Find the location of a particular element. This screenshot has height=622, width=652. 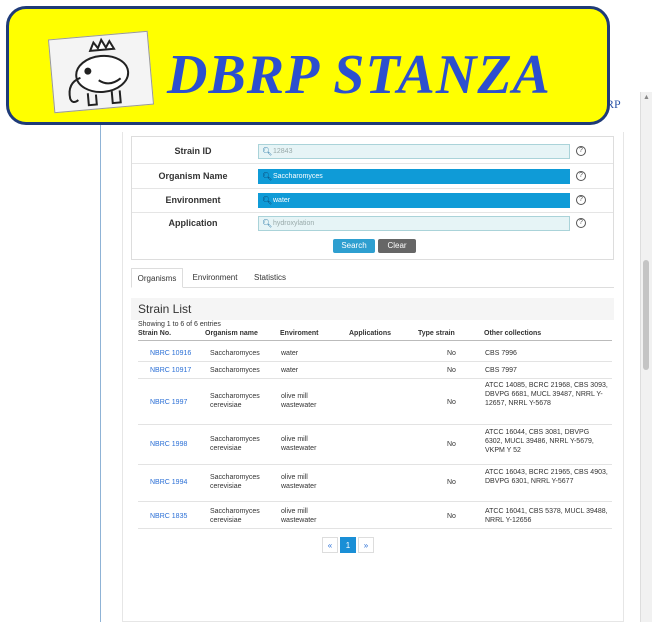

search-row-environment: Environment 🔍︎ water ? is located at coordinates (372, 200).